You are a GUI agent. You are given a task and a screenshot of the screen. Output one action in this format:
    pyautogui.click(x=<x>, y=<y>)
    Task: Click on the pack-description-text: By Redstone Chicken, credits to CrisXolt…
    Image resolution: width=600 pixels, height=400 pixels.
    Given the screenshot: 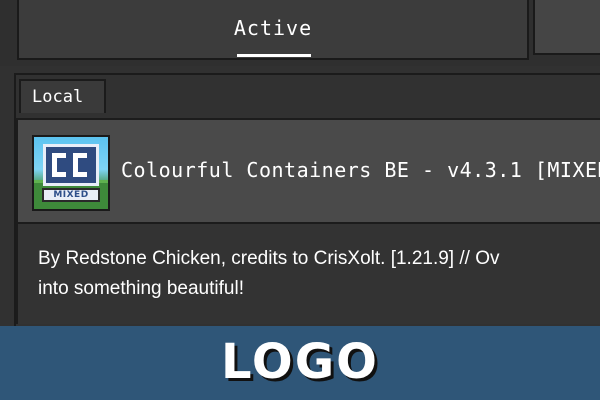 What is the action you would take?
    pyautogui.click(x=319, y=274)
    